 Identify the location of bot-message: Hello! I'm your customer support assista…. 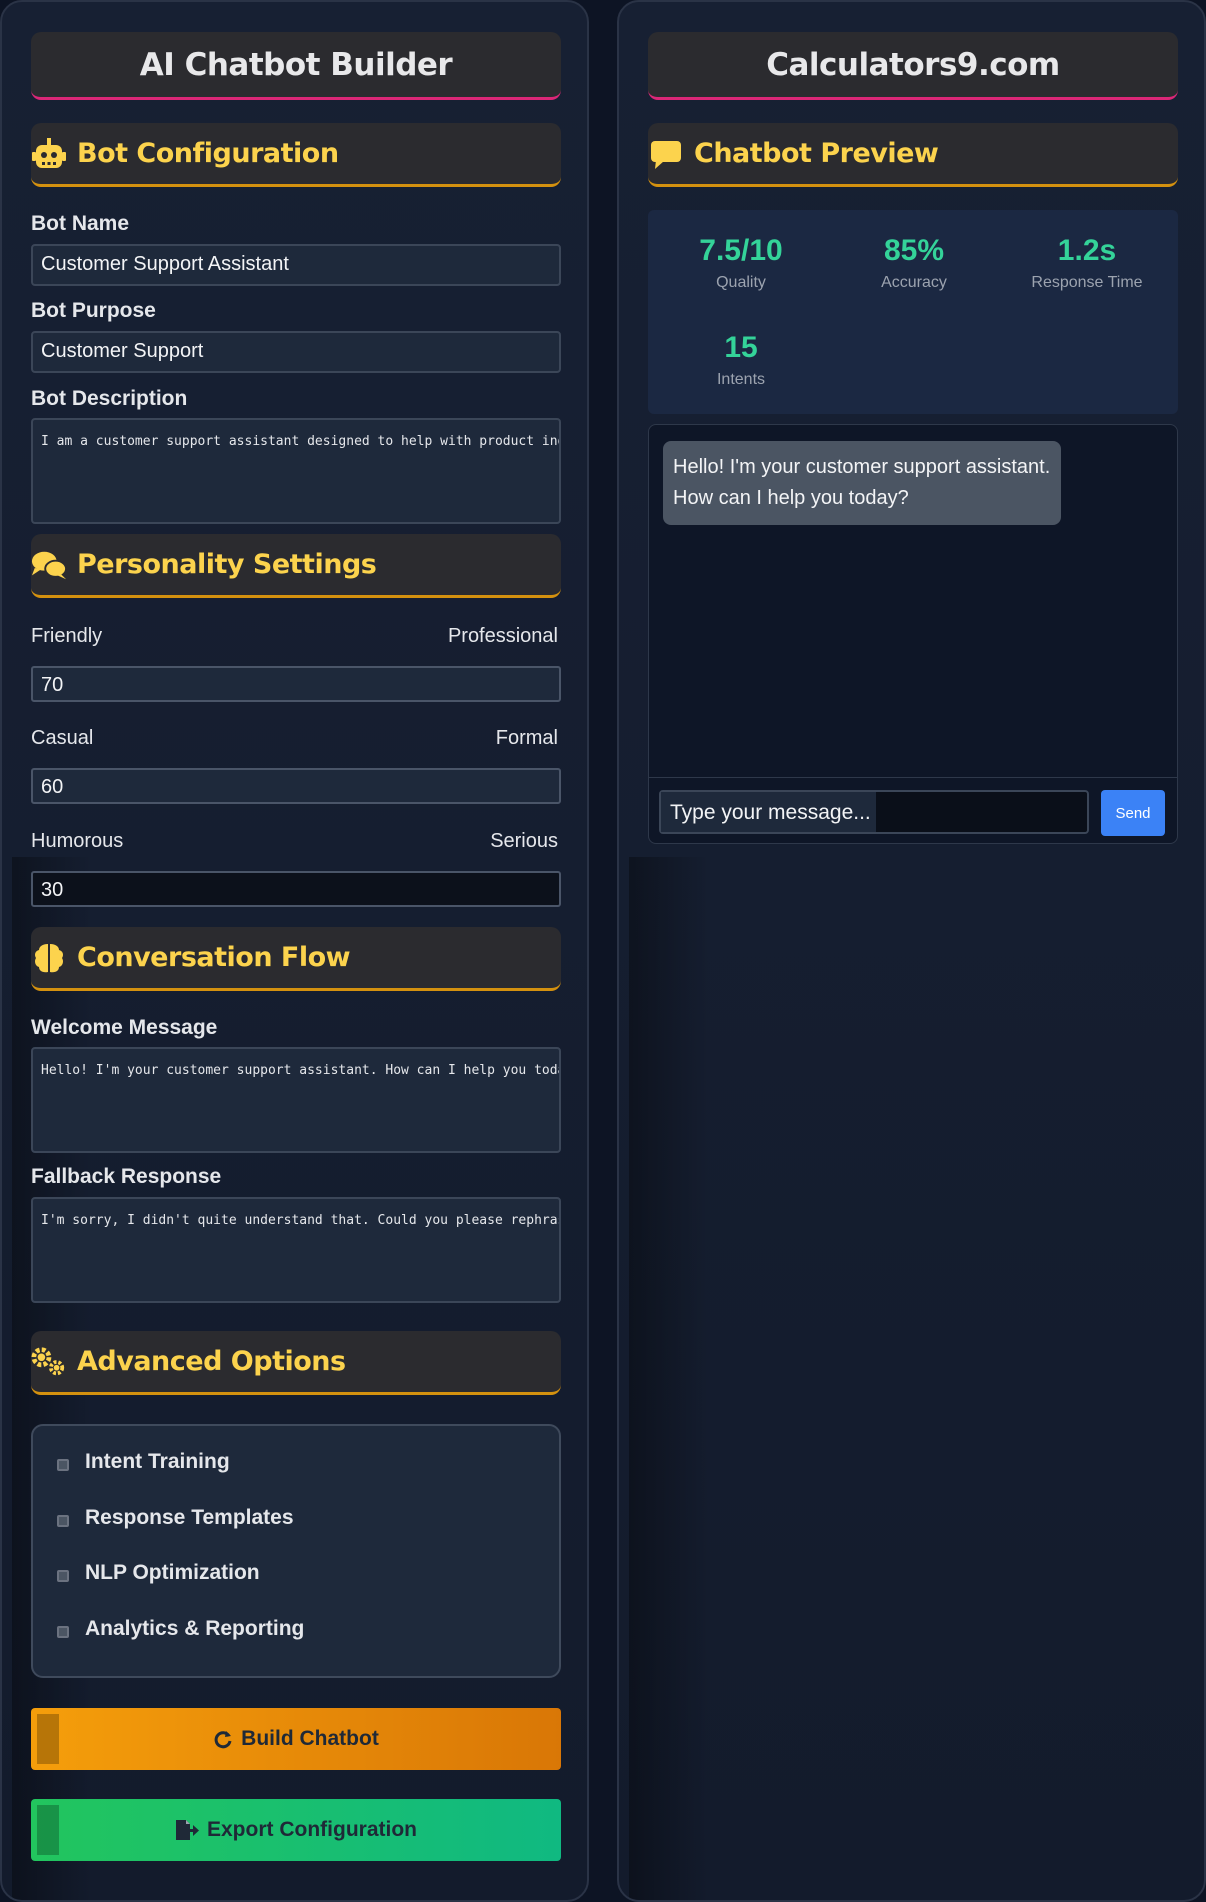
(862, 483).